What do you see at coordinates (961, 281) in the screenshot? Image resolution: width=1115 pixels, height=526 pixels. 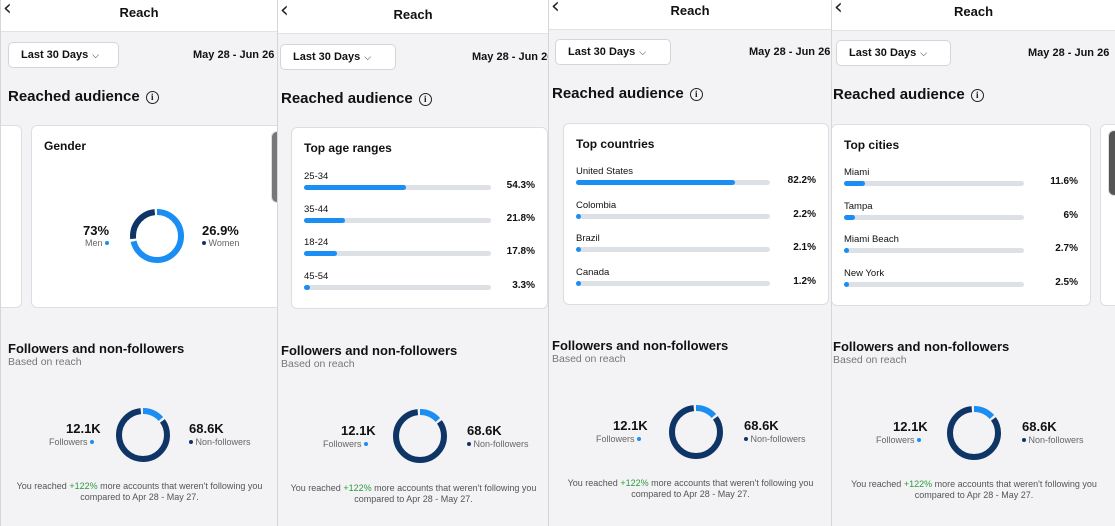 I see `city-row: New York 2.5%` at bounding box center [961, 281].